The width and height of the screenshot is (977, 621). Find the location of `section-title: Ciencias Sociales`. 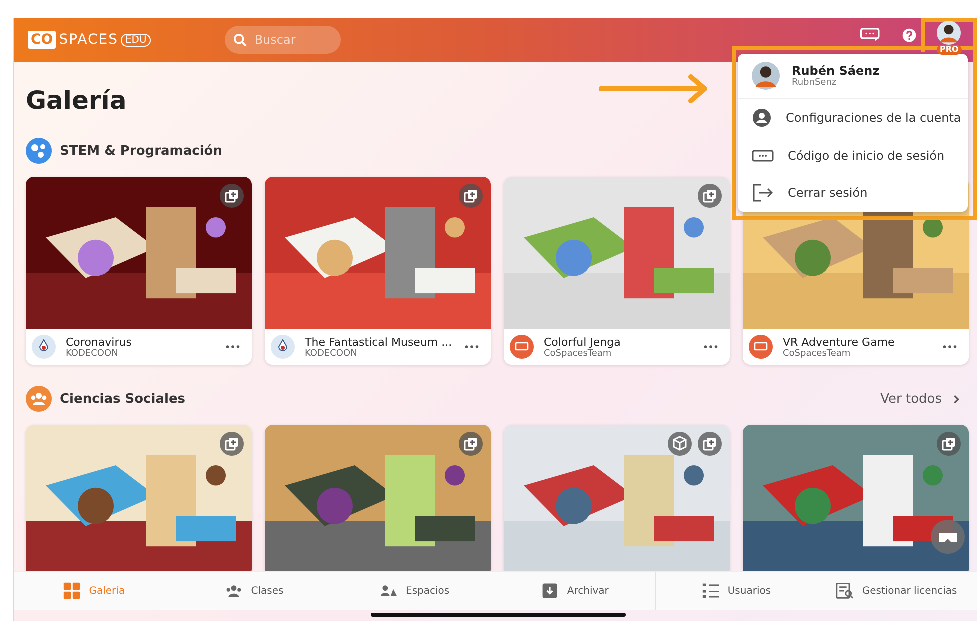

section-title: Ciencias Sociales is located at coordinates (123, 399).